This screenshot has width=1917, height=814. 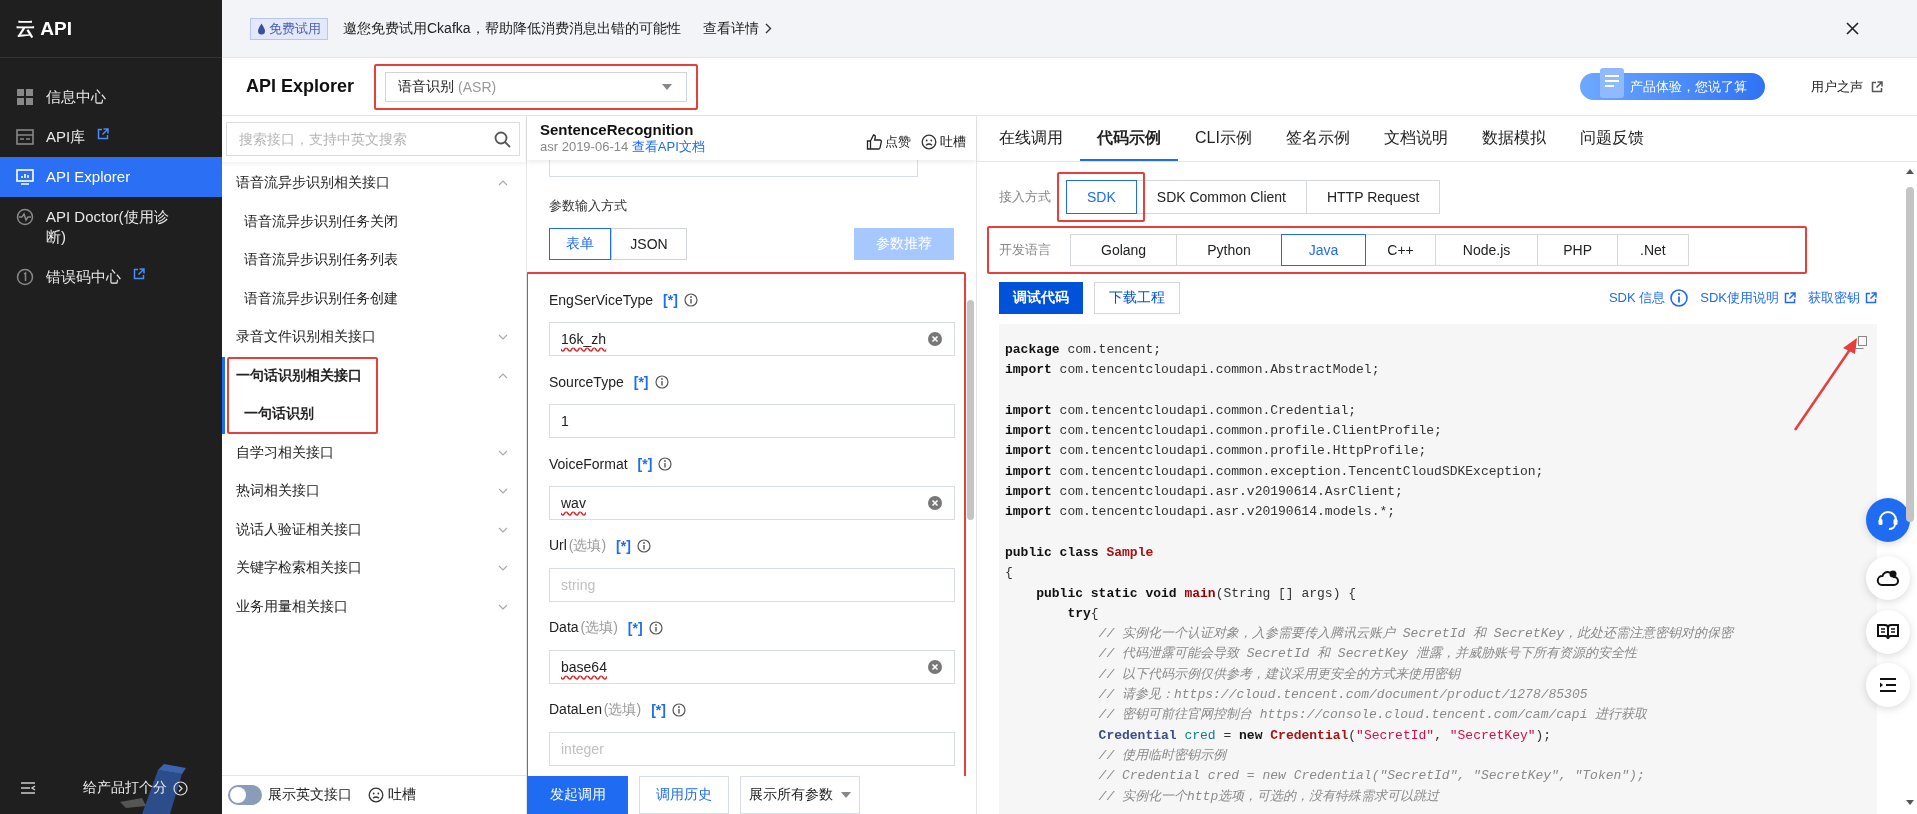 What do you see at coordinates (1486, 250) in the screenshot?
I see `language-button: Node.js` at bounding box center [1486, 250].